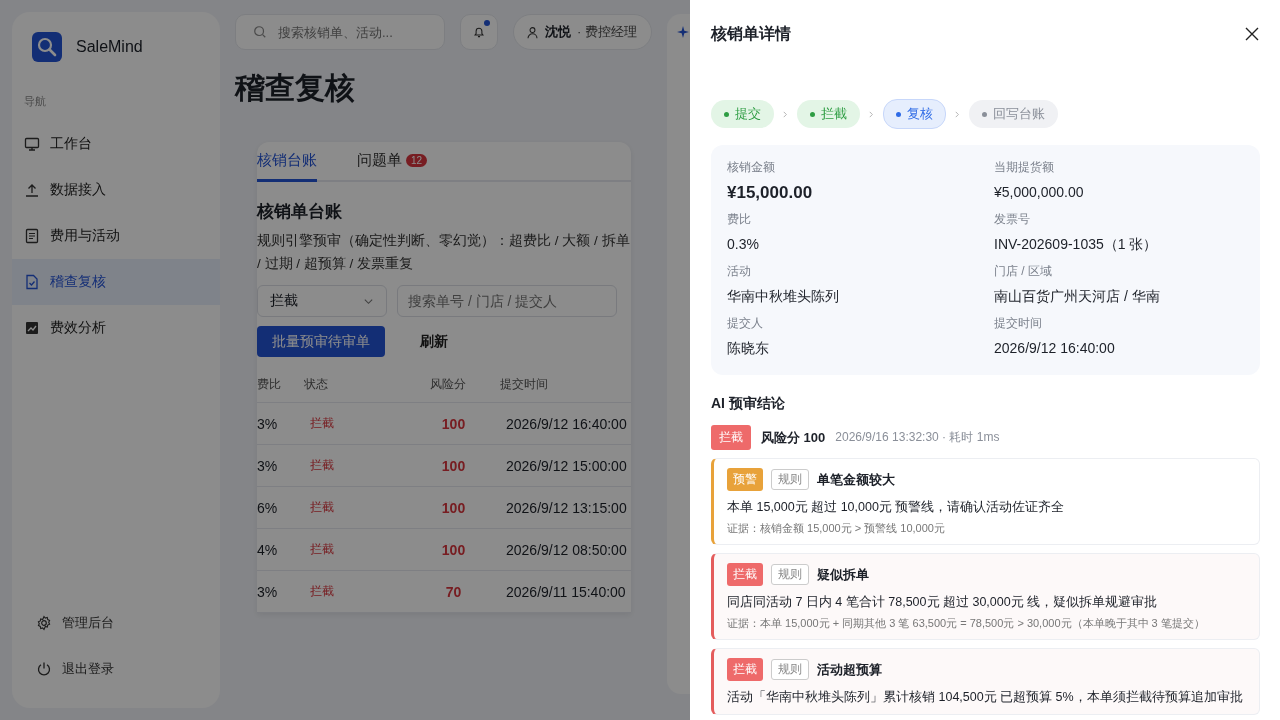 The height and width of the screenshot is (720, 1280). Describe the element at coordinates (783, 297) in the screenshot. I see `field-value: 华南中秋堆头陈列` at that location.